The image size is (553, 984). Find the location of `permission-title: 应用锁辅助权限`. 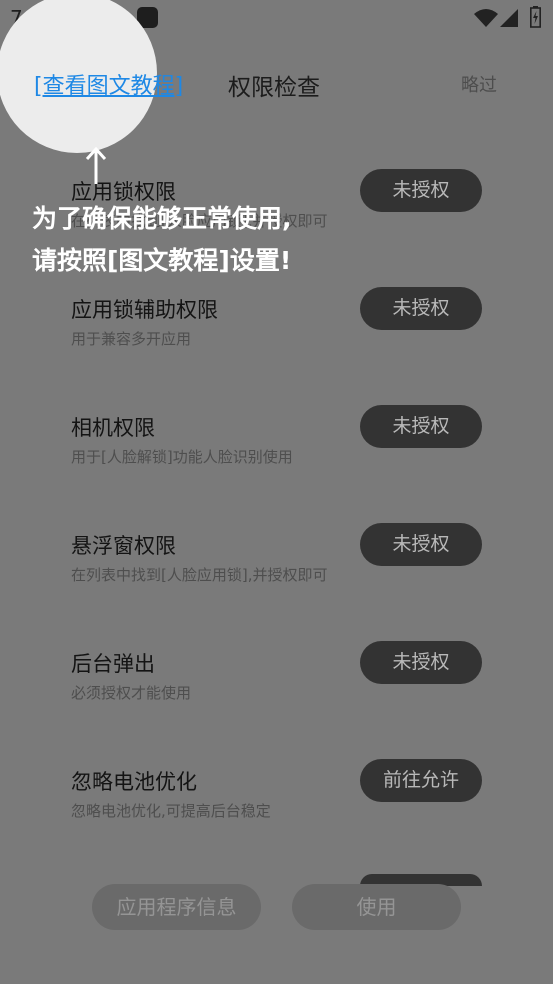

permission-title: 应用锁辅助权限 is located at coordinates (144, 310).